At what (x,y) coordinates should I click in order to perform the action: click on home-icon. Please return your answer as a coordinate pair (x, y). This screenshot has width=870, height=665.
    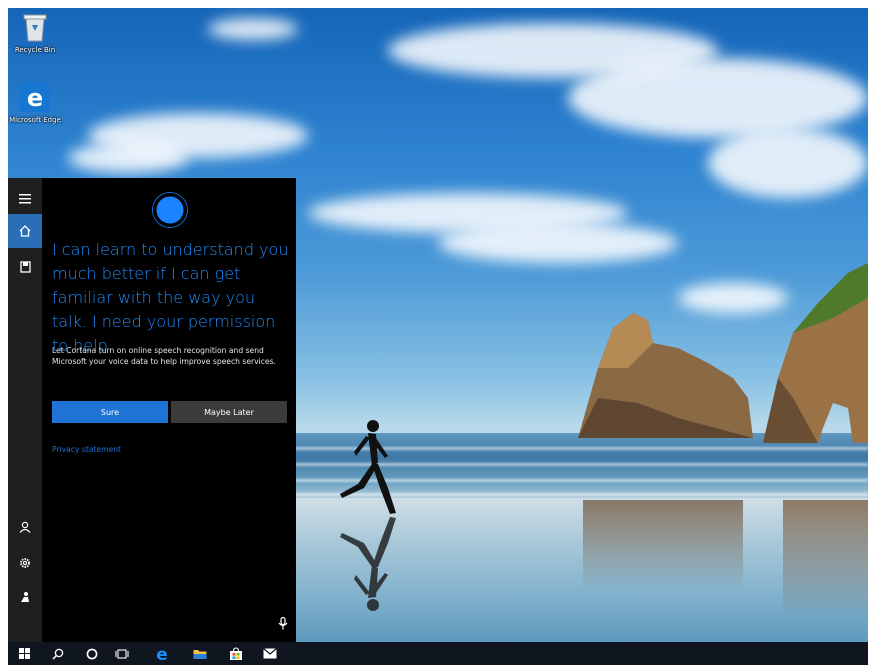
    Looking at the image, I should click on (25, 231).